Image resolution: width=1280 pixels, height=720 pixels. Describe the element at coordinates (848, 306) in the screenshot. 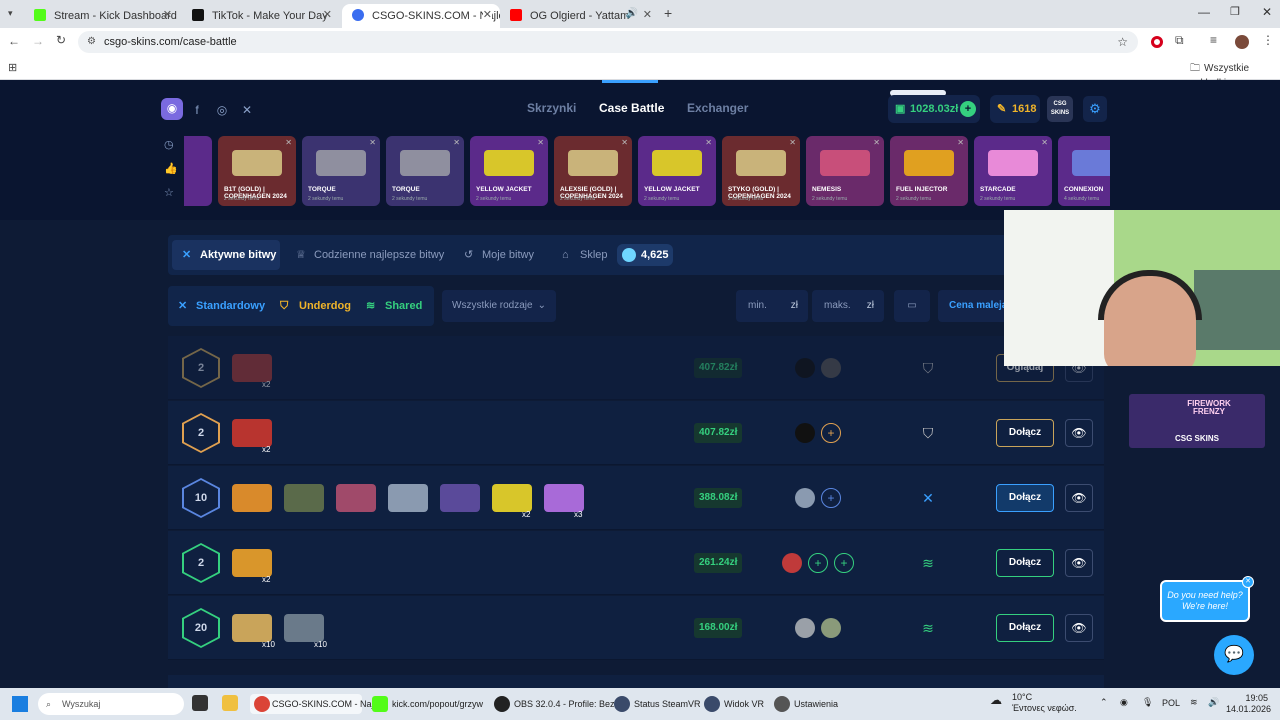

I see `max-price-field: maks. zł` at that location.